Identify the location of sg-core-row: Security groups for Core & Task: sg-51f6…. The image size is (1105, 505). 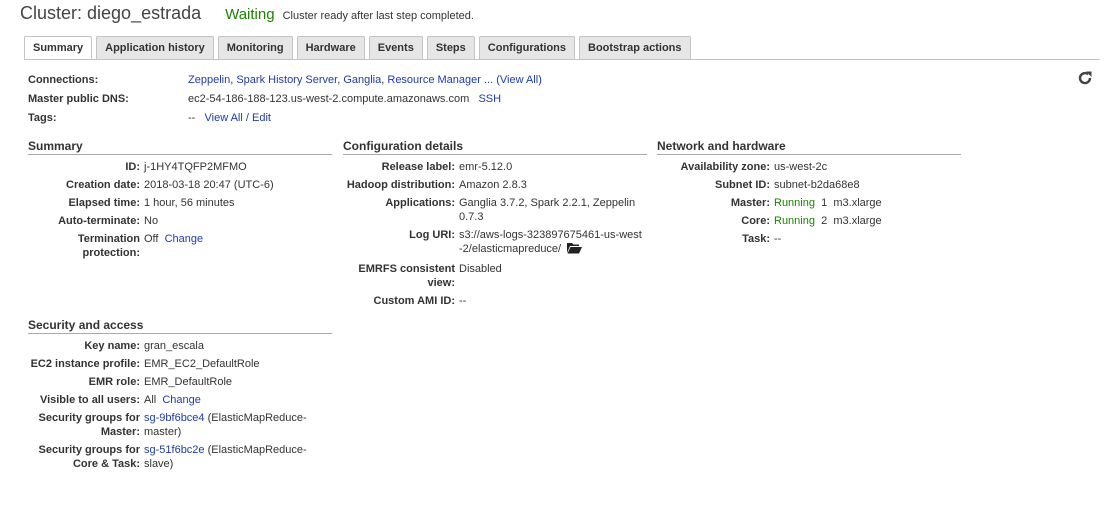
(180, 457).